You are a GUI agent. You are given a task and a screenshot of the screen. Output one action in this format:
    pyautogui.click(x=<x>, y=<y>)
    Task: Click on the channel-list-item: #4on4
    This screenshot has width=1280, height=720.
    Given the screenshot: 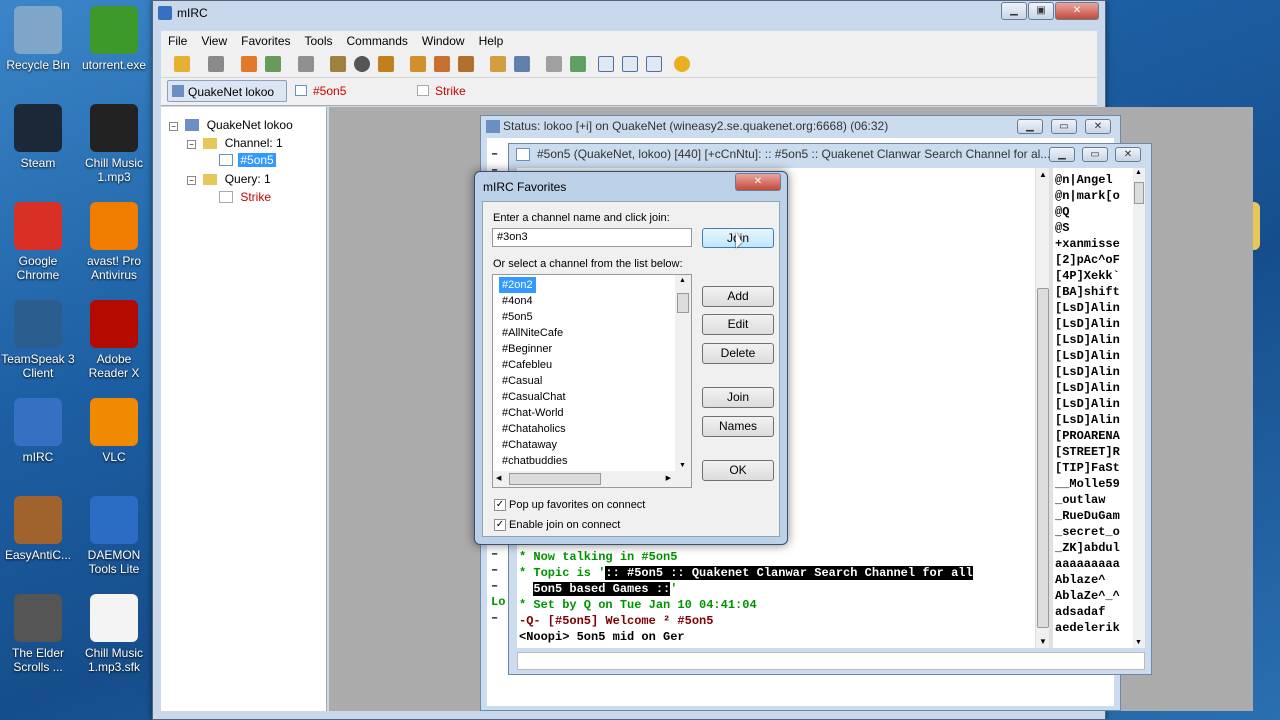 What is the action you would take?
    pyautogui.click(x=517, y=301)
    